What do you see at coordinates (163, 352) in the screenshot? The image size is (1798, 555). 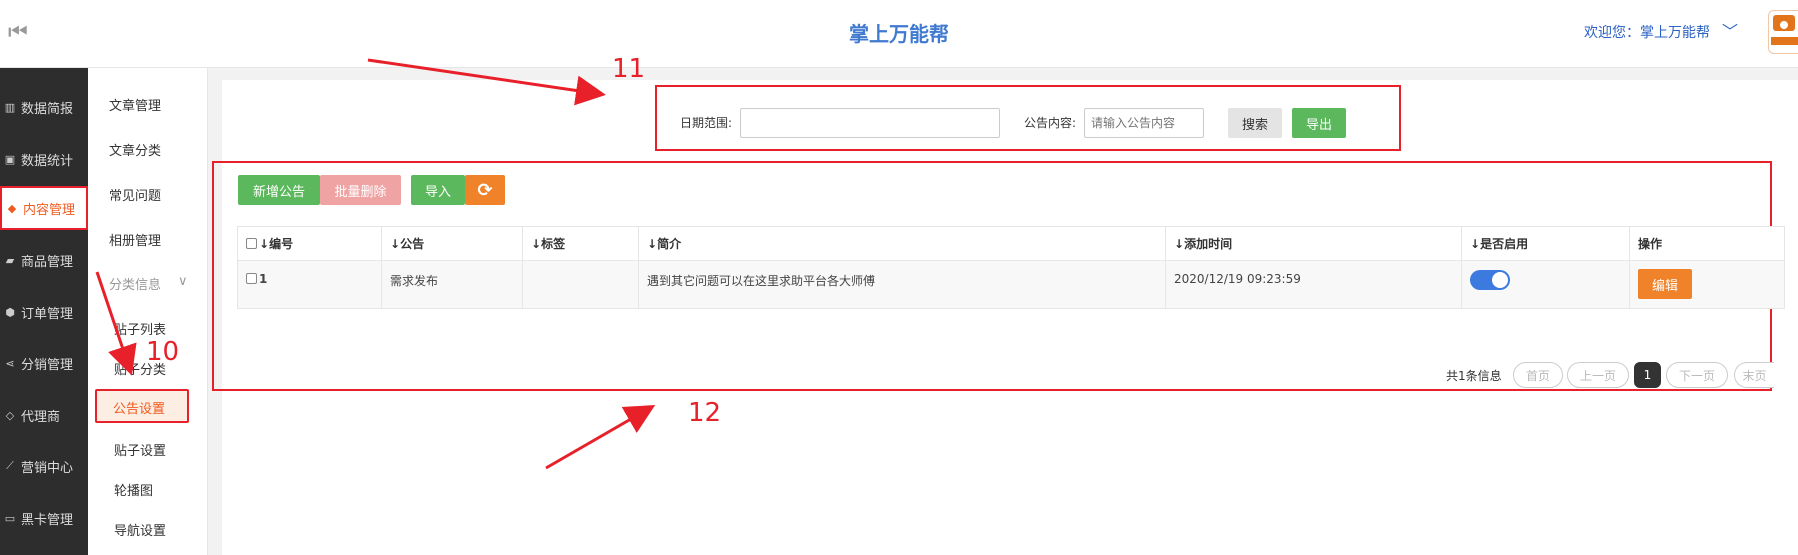 I see `annotation-10: 10` at bounding box center [163, 352].